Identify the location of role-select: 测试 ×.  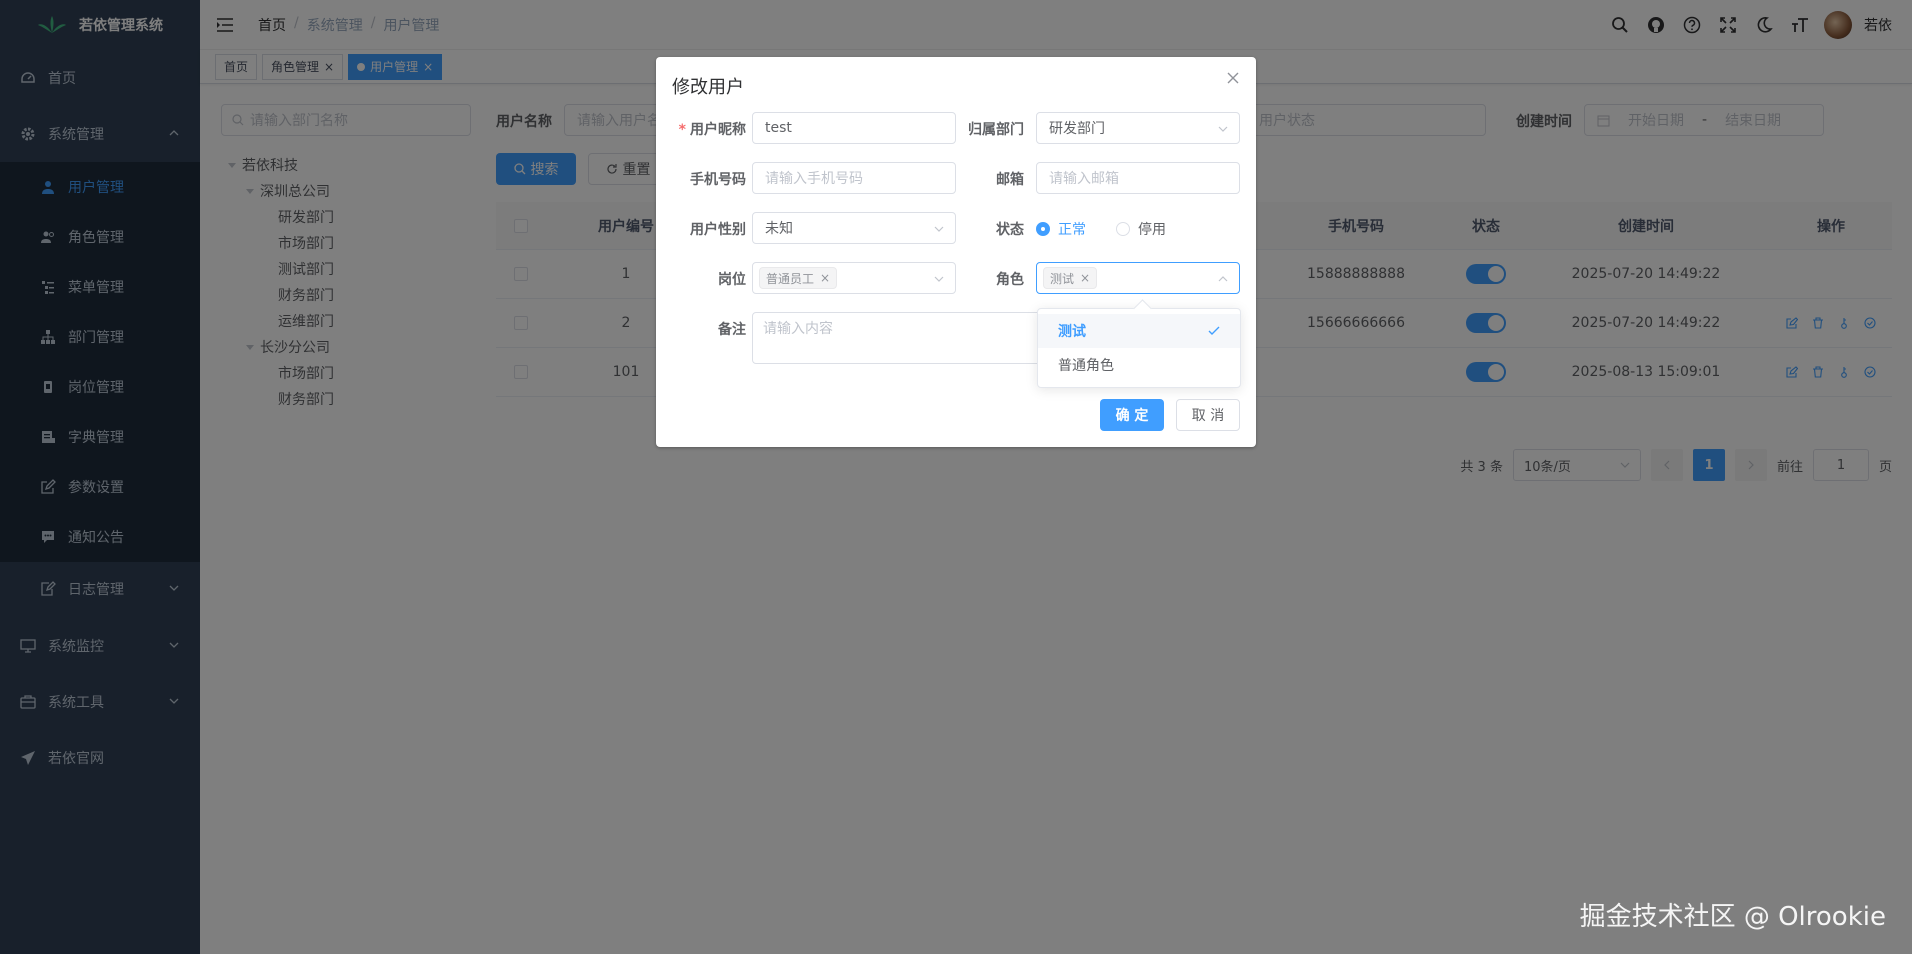
(1138, 278).